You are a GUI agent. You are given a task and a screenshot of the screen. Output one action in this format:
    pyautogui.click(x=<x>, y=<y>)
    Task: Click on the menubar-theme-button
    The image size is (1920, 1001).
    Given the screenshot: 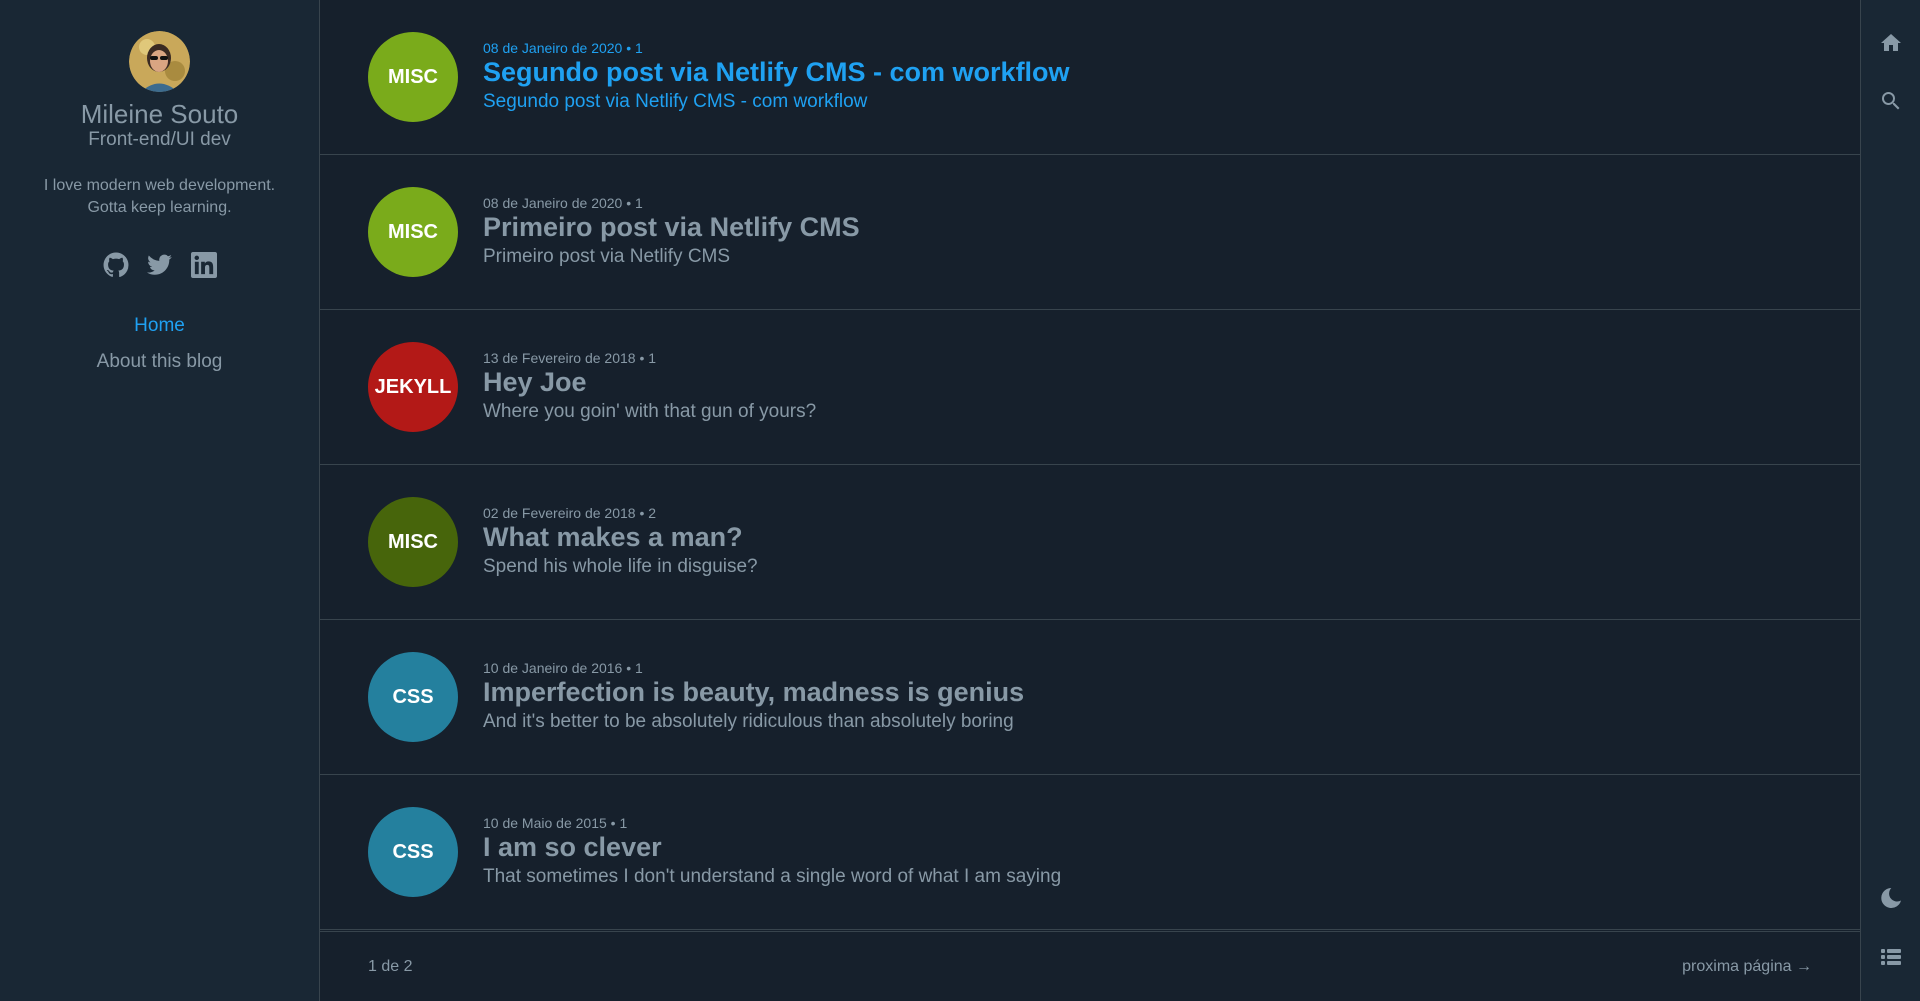 What is the action you would take?
    pyautogui.click(x=1891, y=898)
    